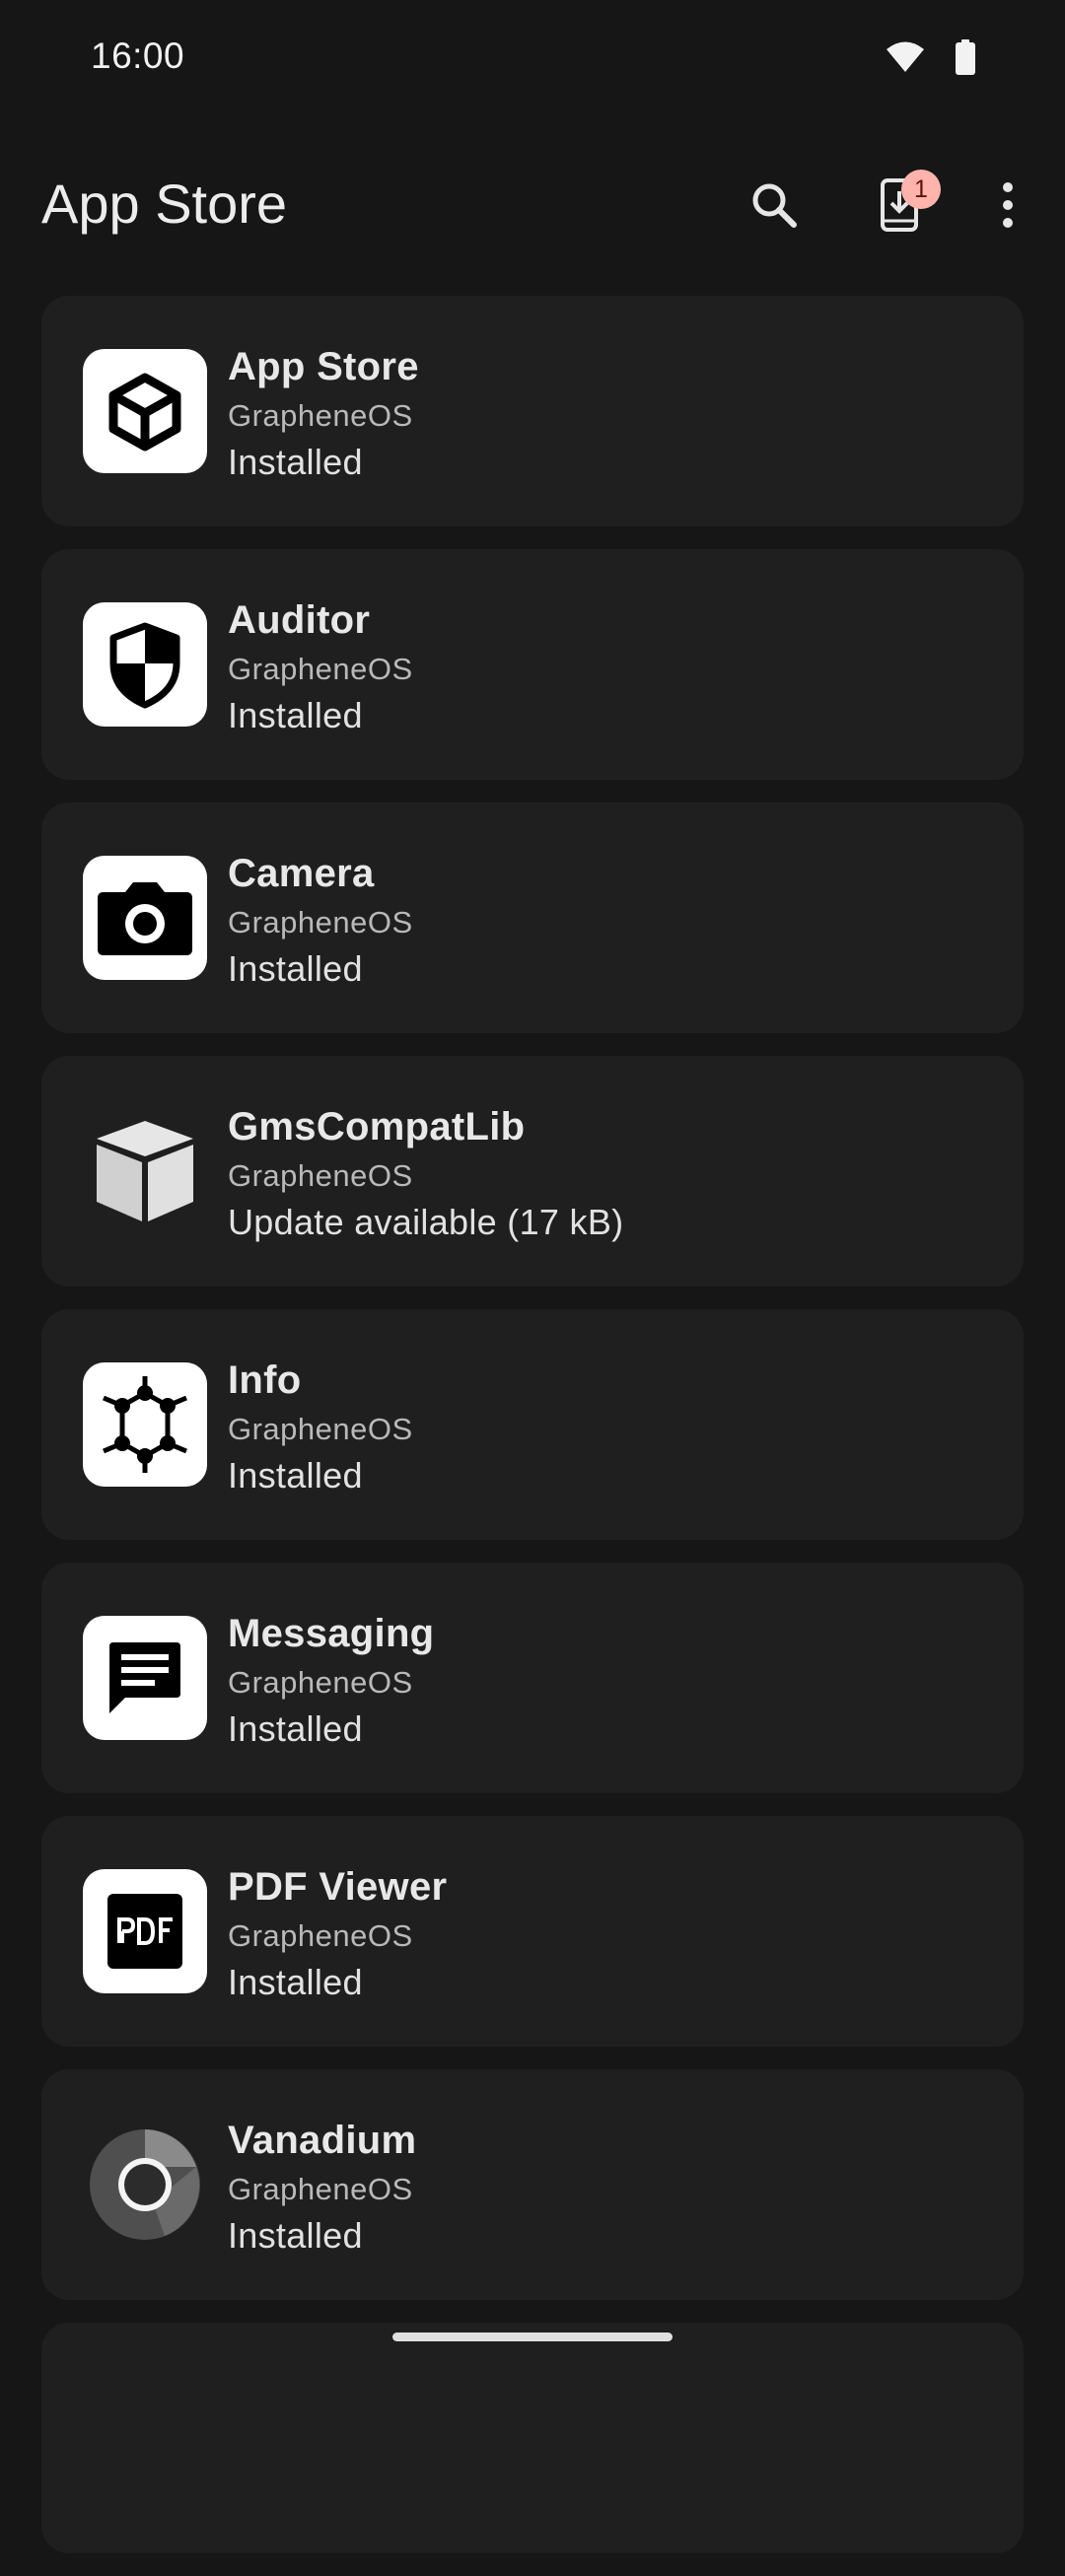 Image resolution: width=1065 pixels, height=2576 pixels. What do you see at coordinates (905, 60) in the screenshot?
I see `wifi-icon` at bounding box center [905, 60].